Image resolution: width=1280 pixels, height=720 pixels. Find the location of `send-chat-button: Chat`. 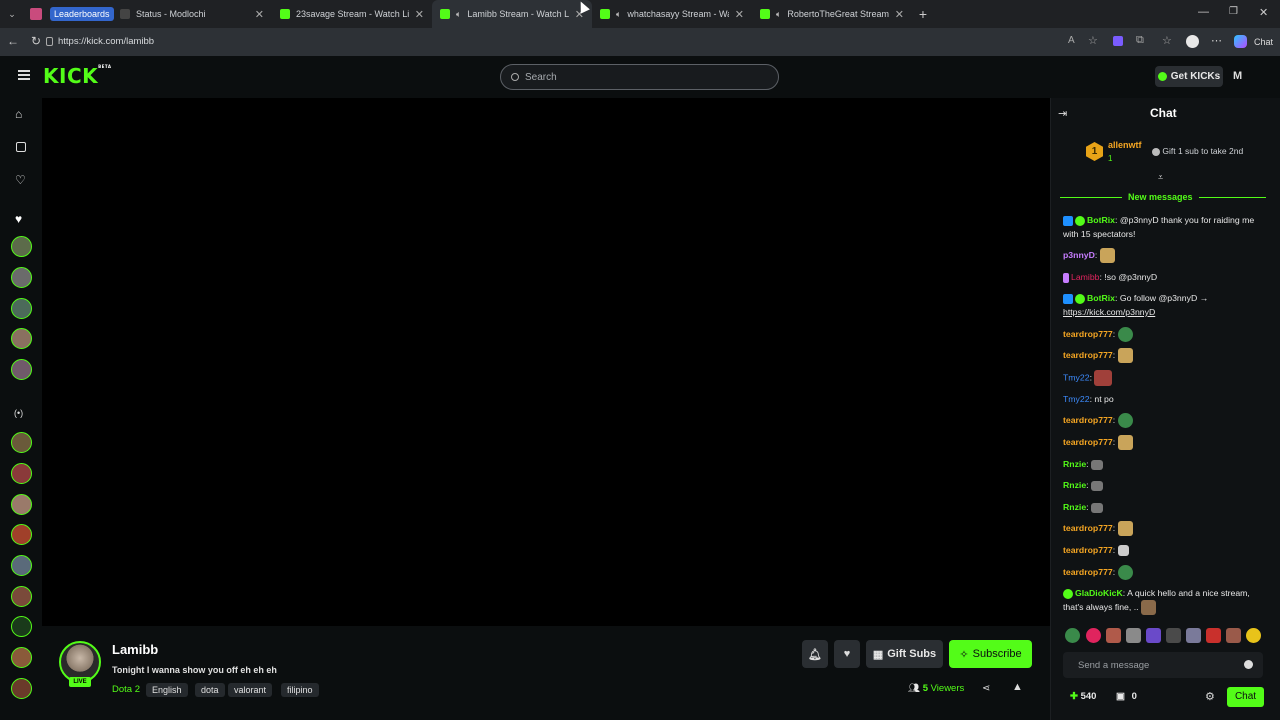

send-chat-button: Chat is located at coordinates (1245, 697).